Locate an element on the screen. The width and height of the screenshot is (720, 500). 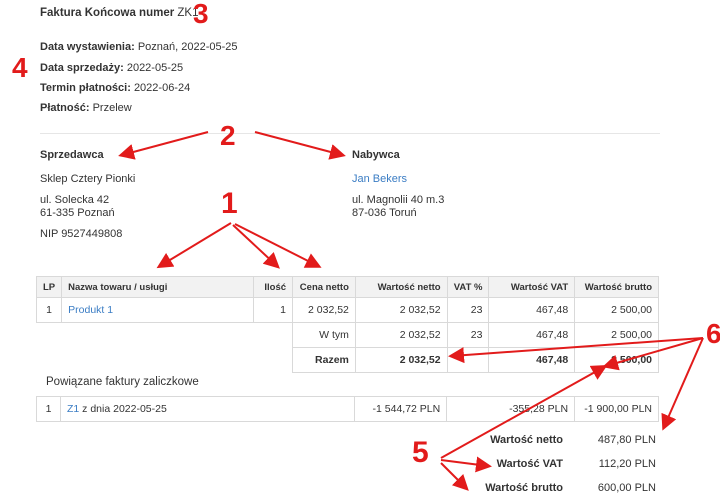
arrow-1-price is located at coordinates (278, 245).